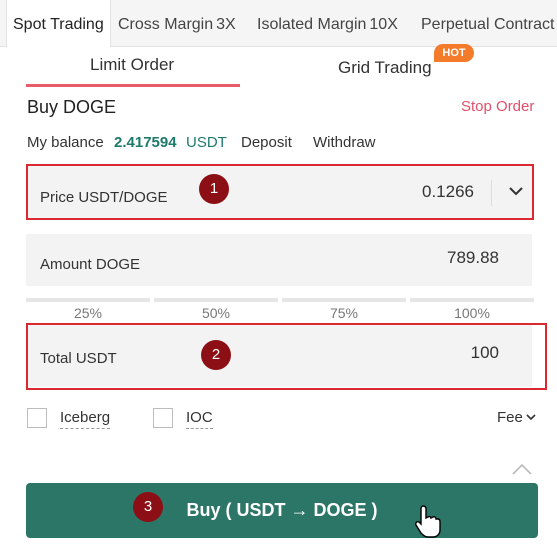 This screenshot has width=557, height=556. What do you see at coordinates (88, 309) in the screenshot?
I see `percent-25-button: 25%` at bounding box center [88, 309].